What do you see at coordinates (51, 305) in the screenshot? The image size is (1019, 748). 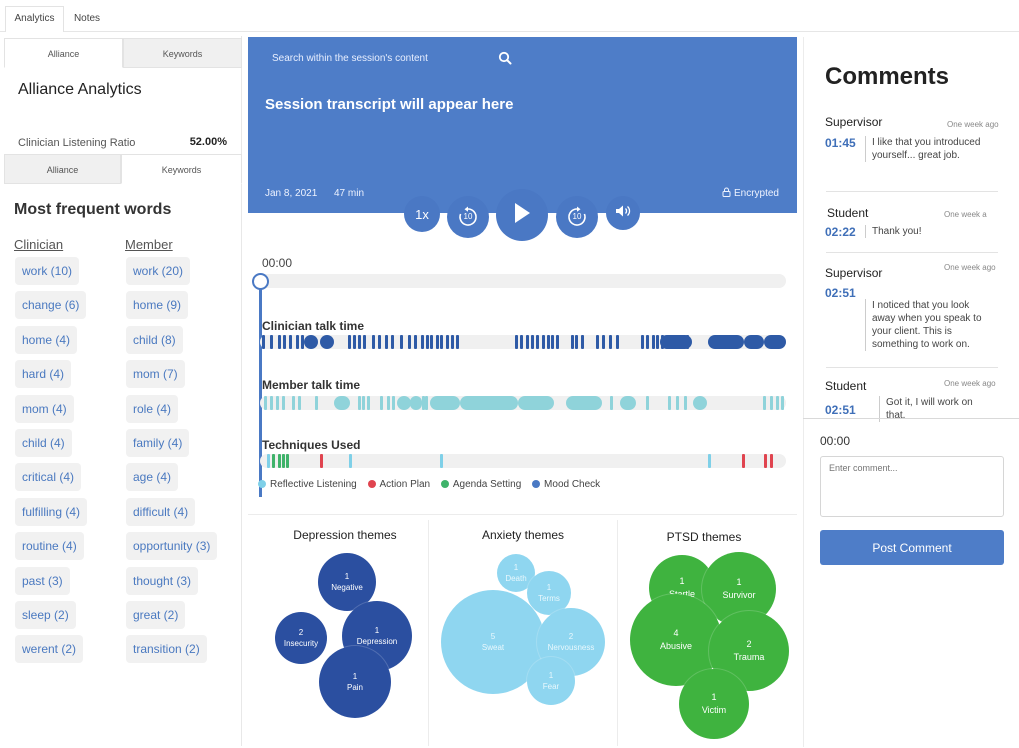 I see `clinician-word-chip: change (6)` at bounding box center [51, 305].